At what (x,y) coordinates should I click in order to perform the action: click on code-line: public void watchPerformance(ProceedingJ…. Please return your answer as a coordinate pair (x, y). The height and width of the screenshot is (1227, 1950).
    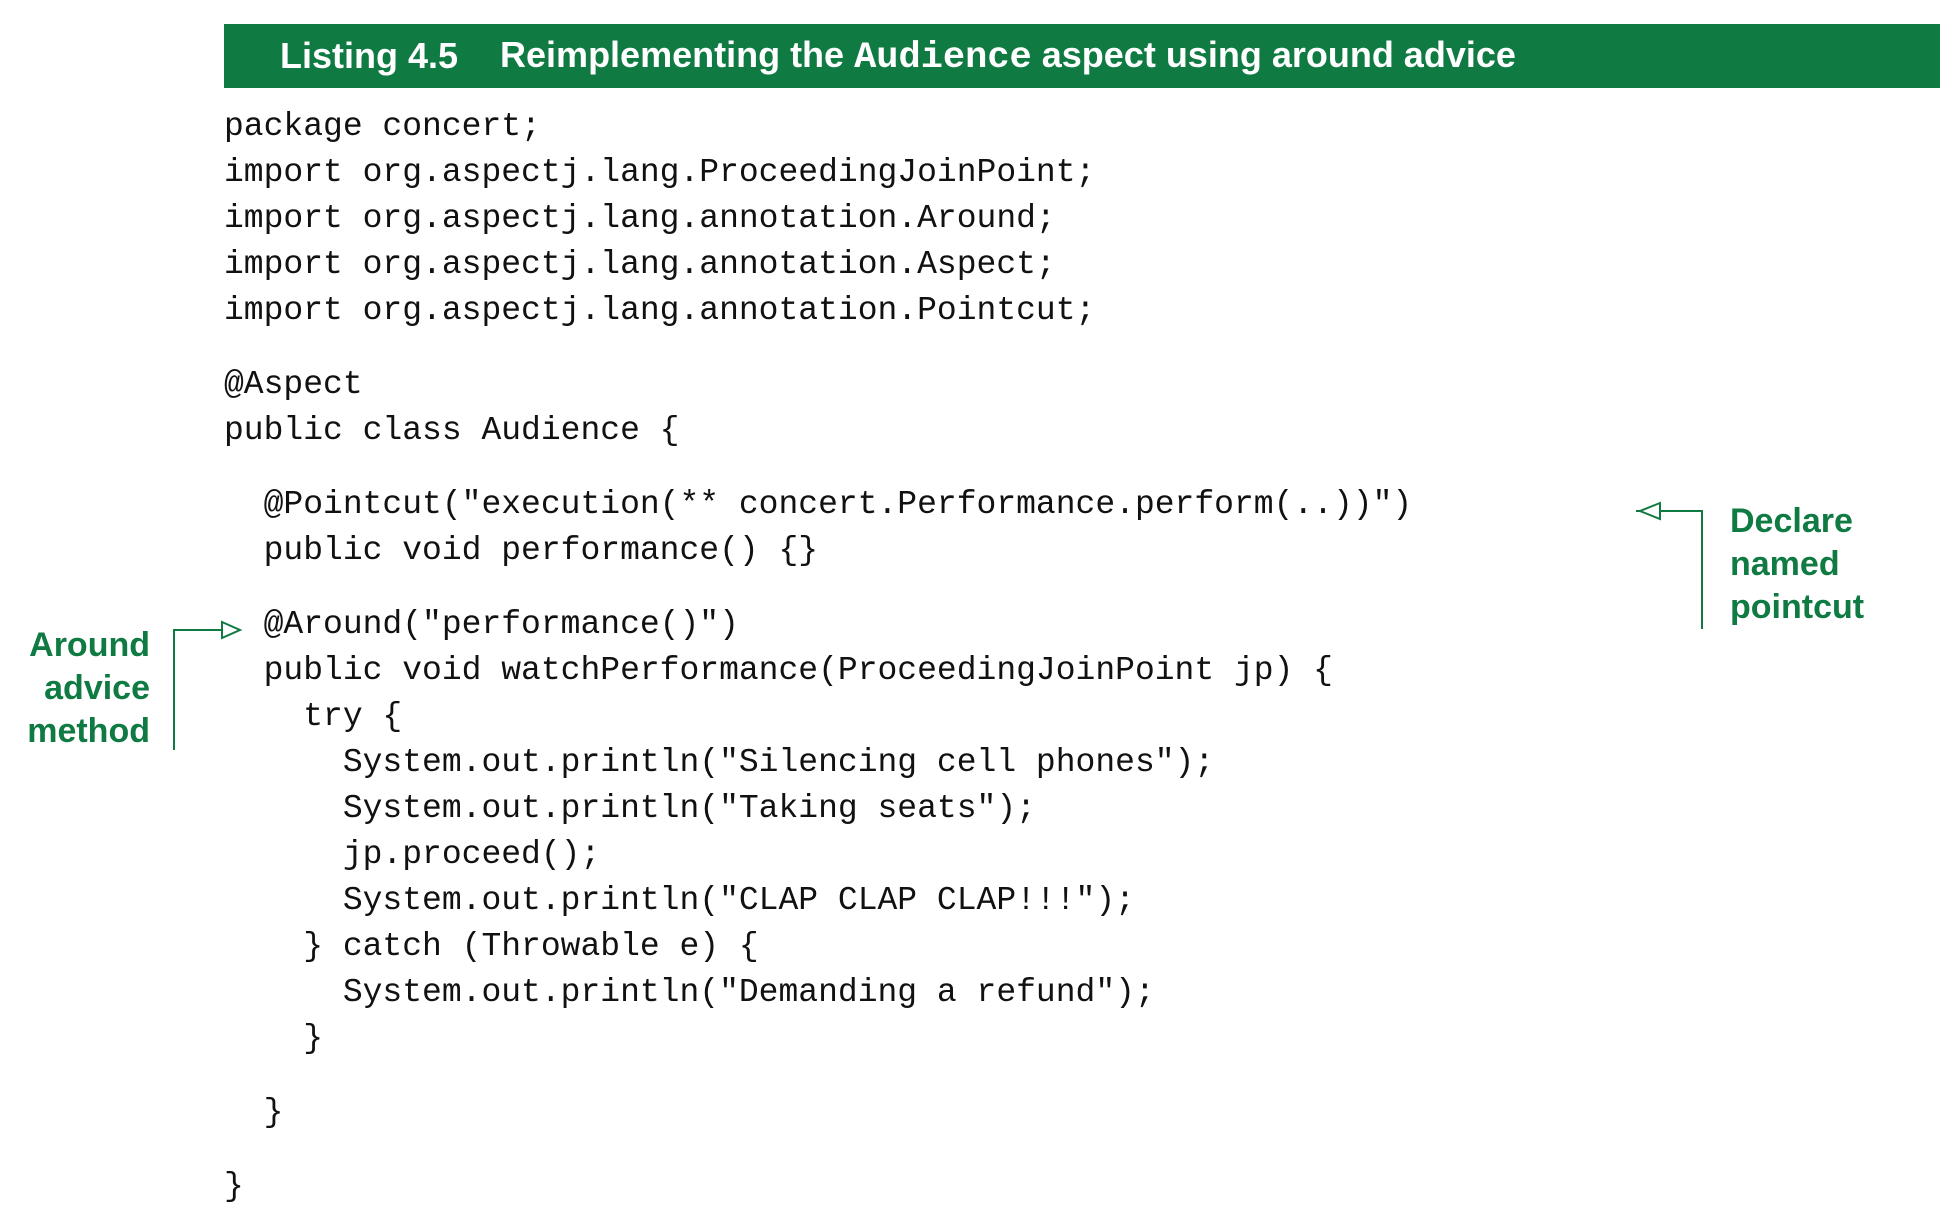
    Looking at the image, I should click on (778, 670).